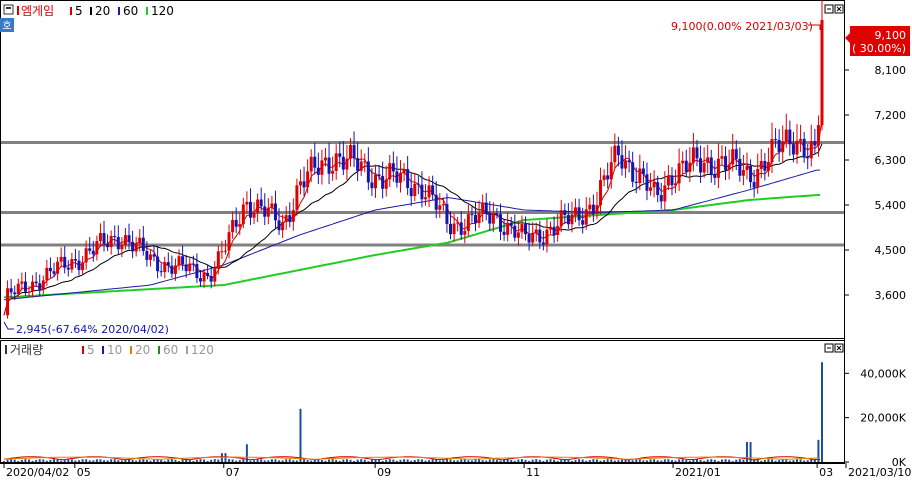 The width and height of the screenshot is (912, 483). Describe the element at coordinates (8, 9) in the screenshot. I see `square-icon` at that location.